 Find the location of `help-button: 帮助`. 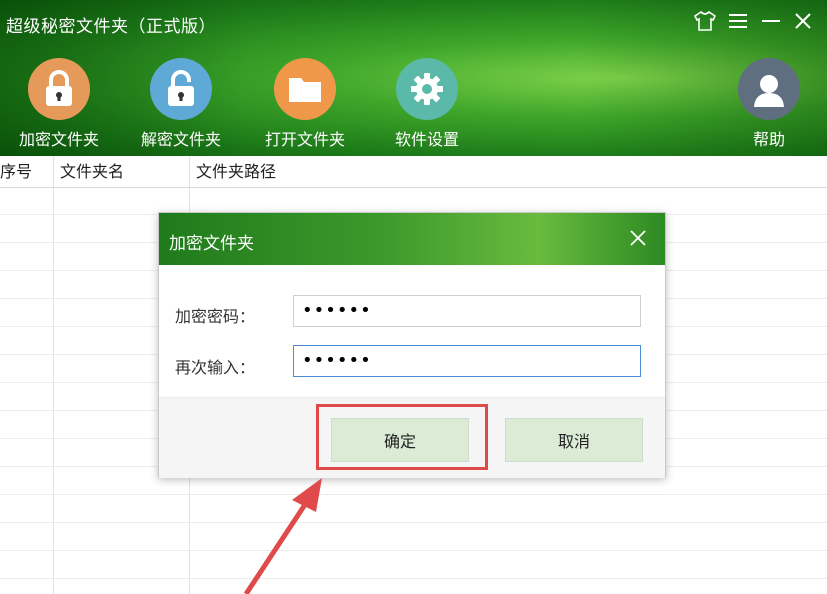

help-button: 帮助 is located at coordinates (769, 104).